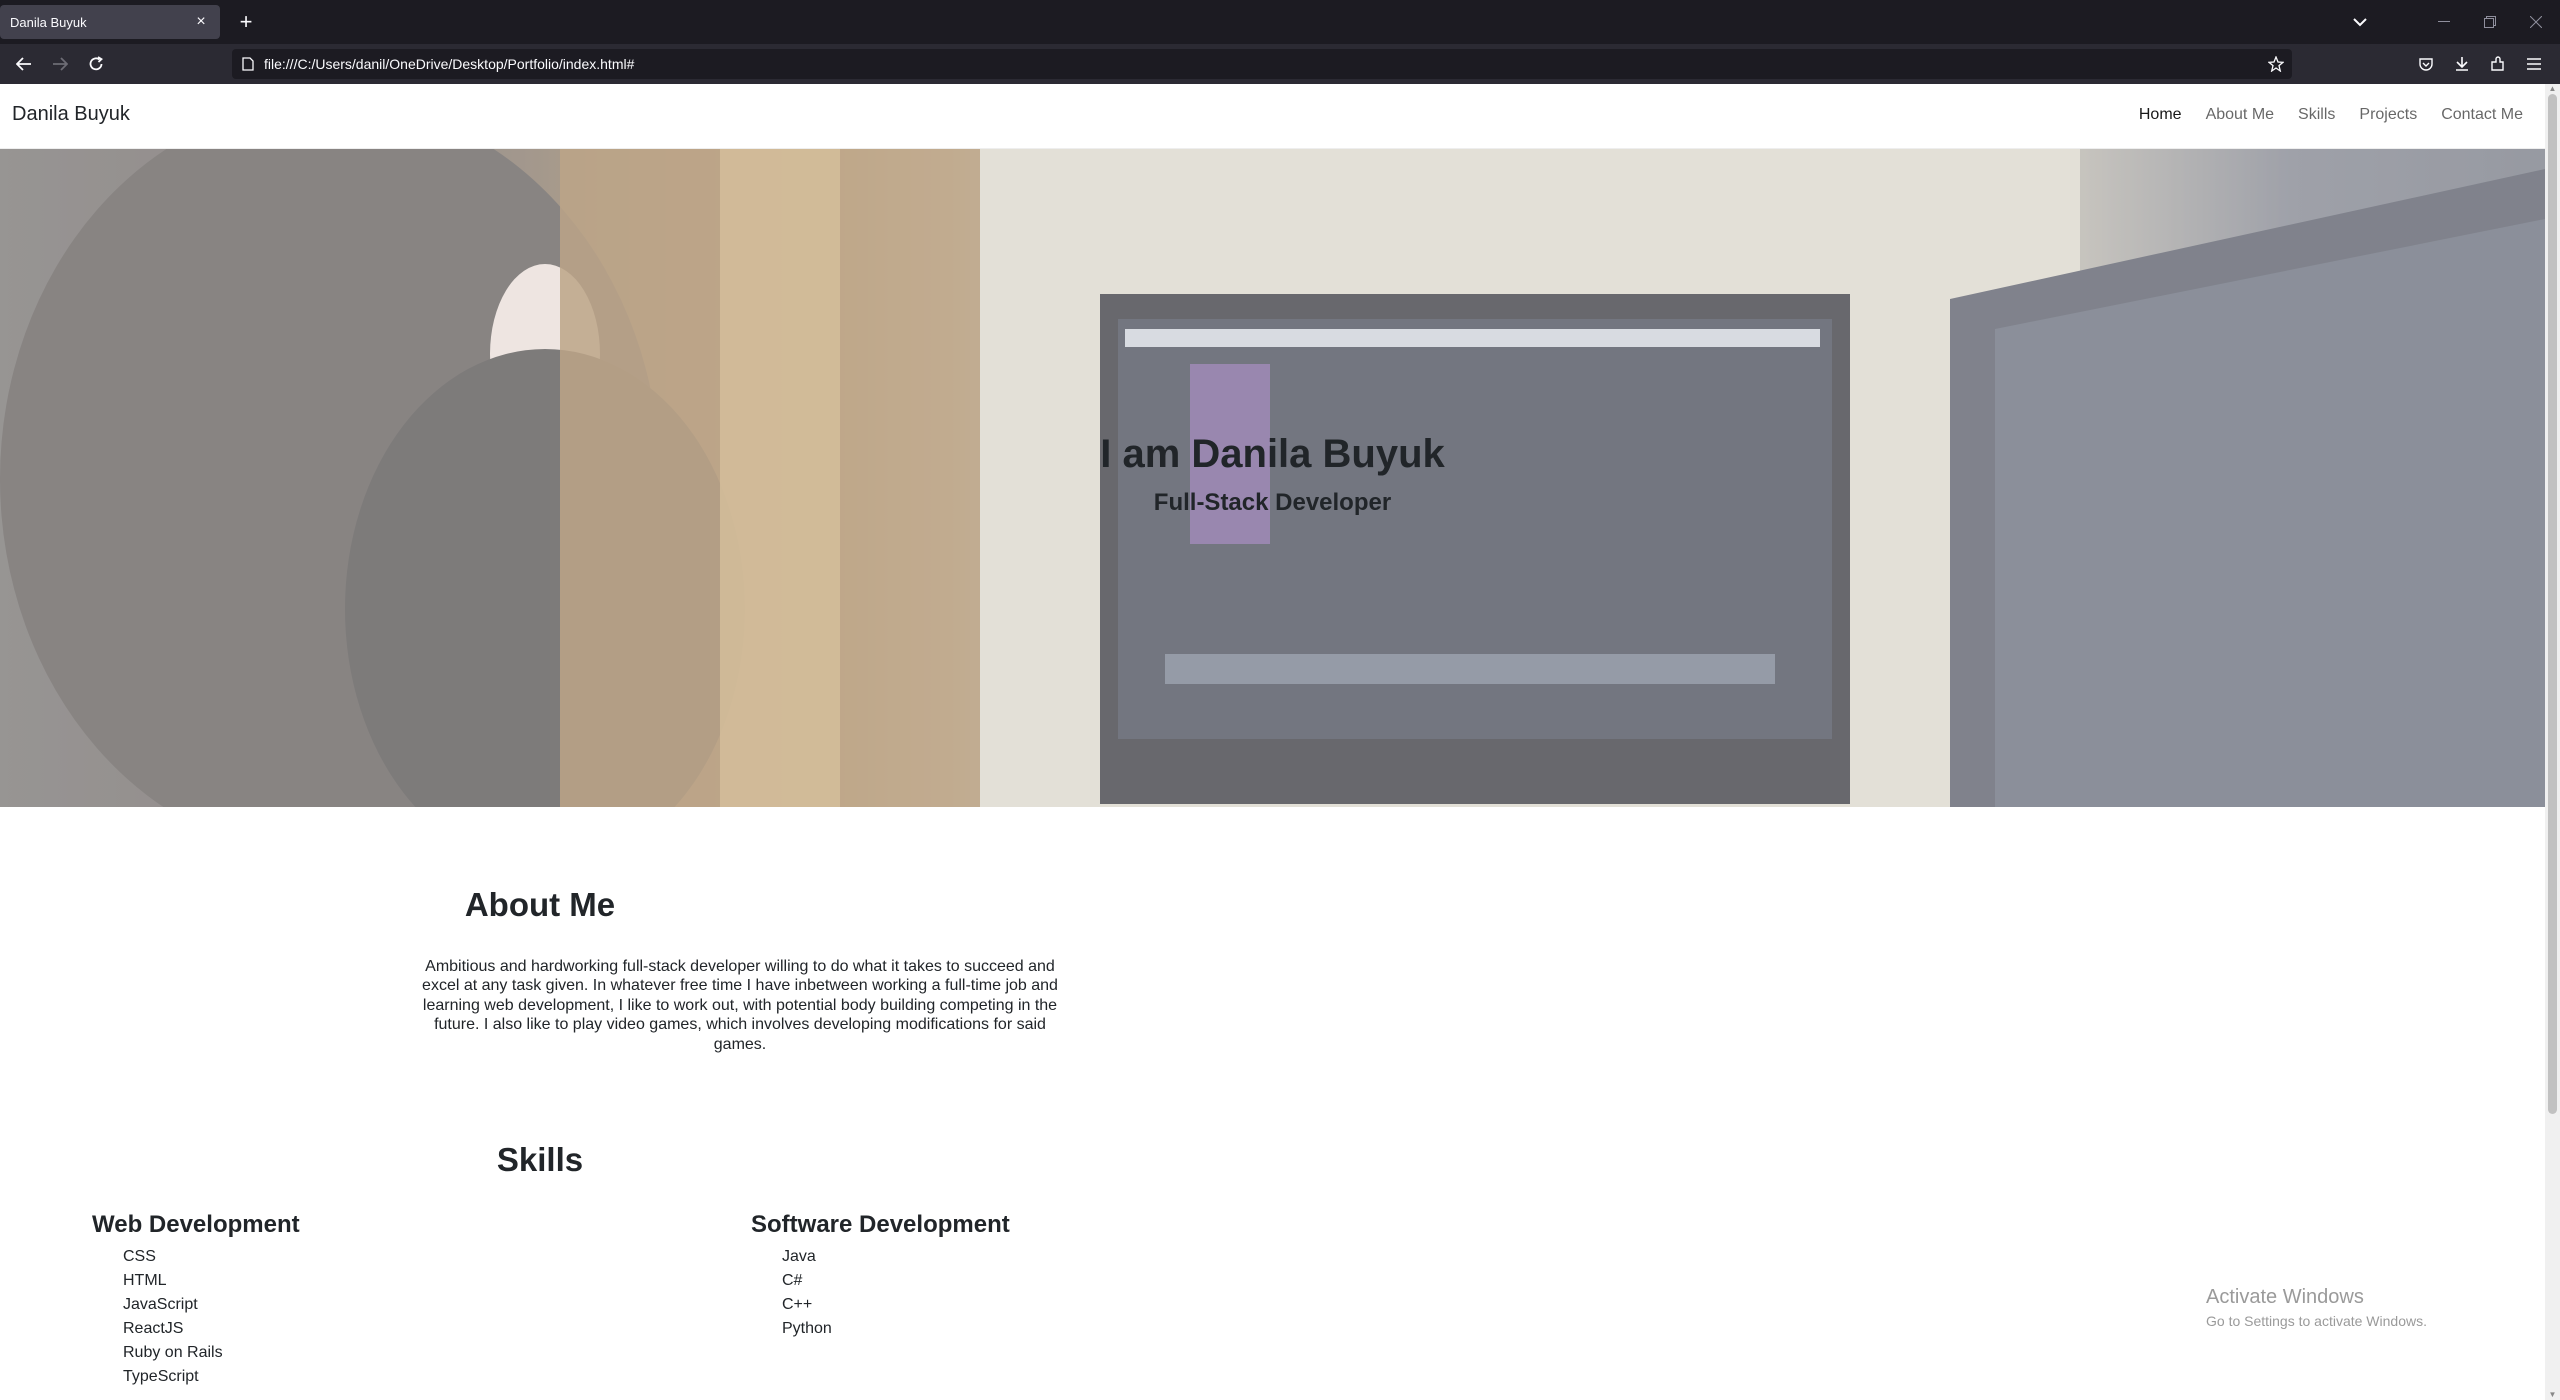  What do you see at coordinates (160, 1304) in the screenshot?
I see `list-item: JavaScript` at bounding box center [160, 1304].